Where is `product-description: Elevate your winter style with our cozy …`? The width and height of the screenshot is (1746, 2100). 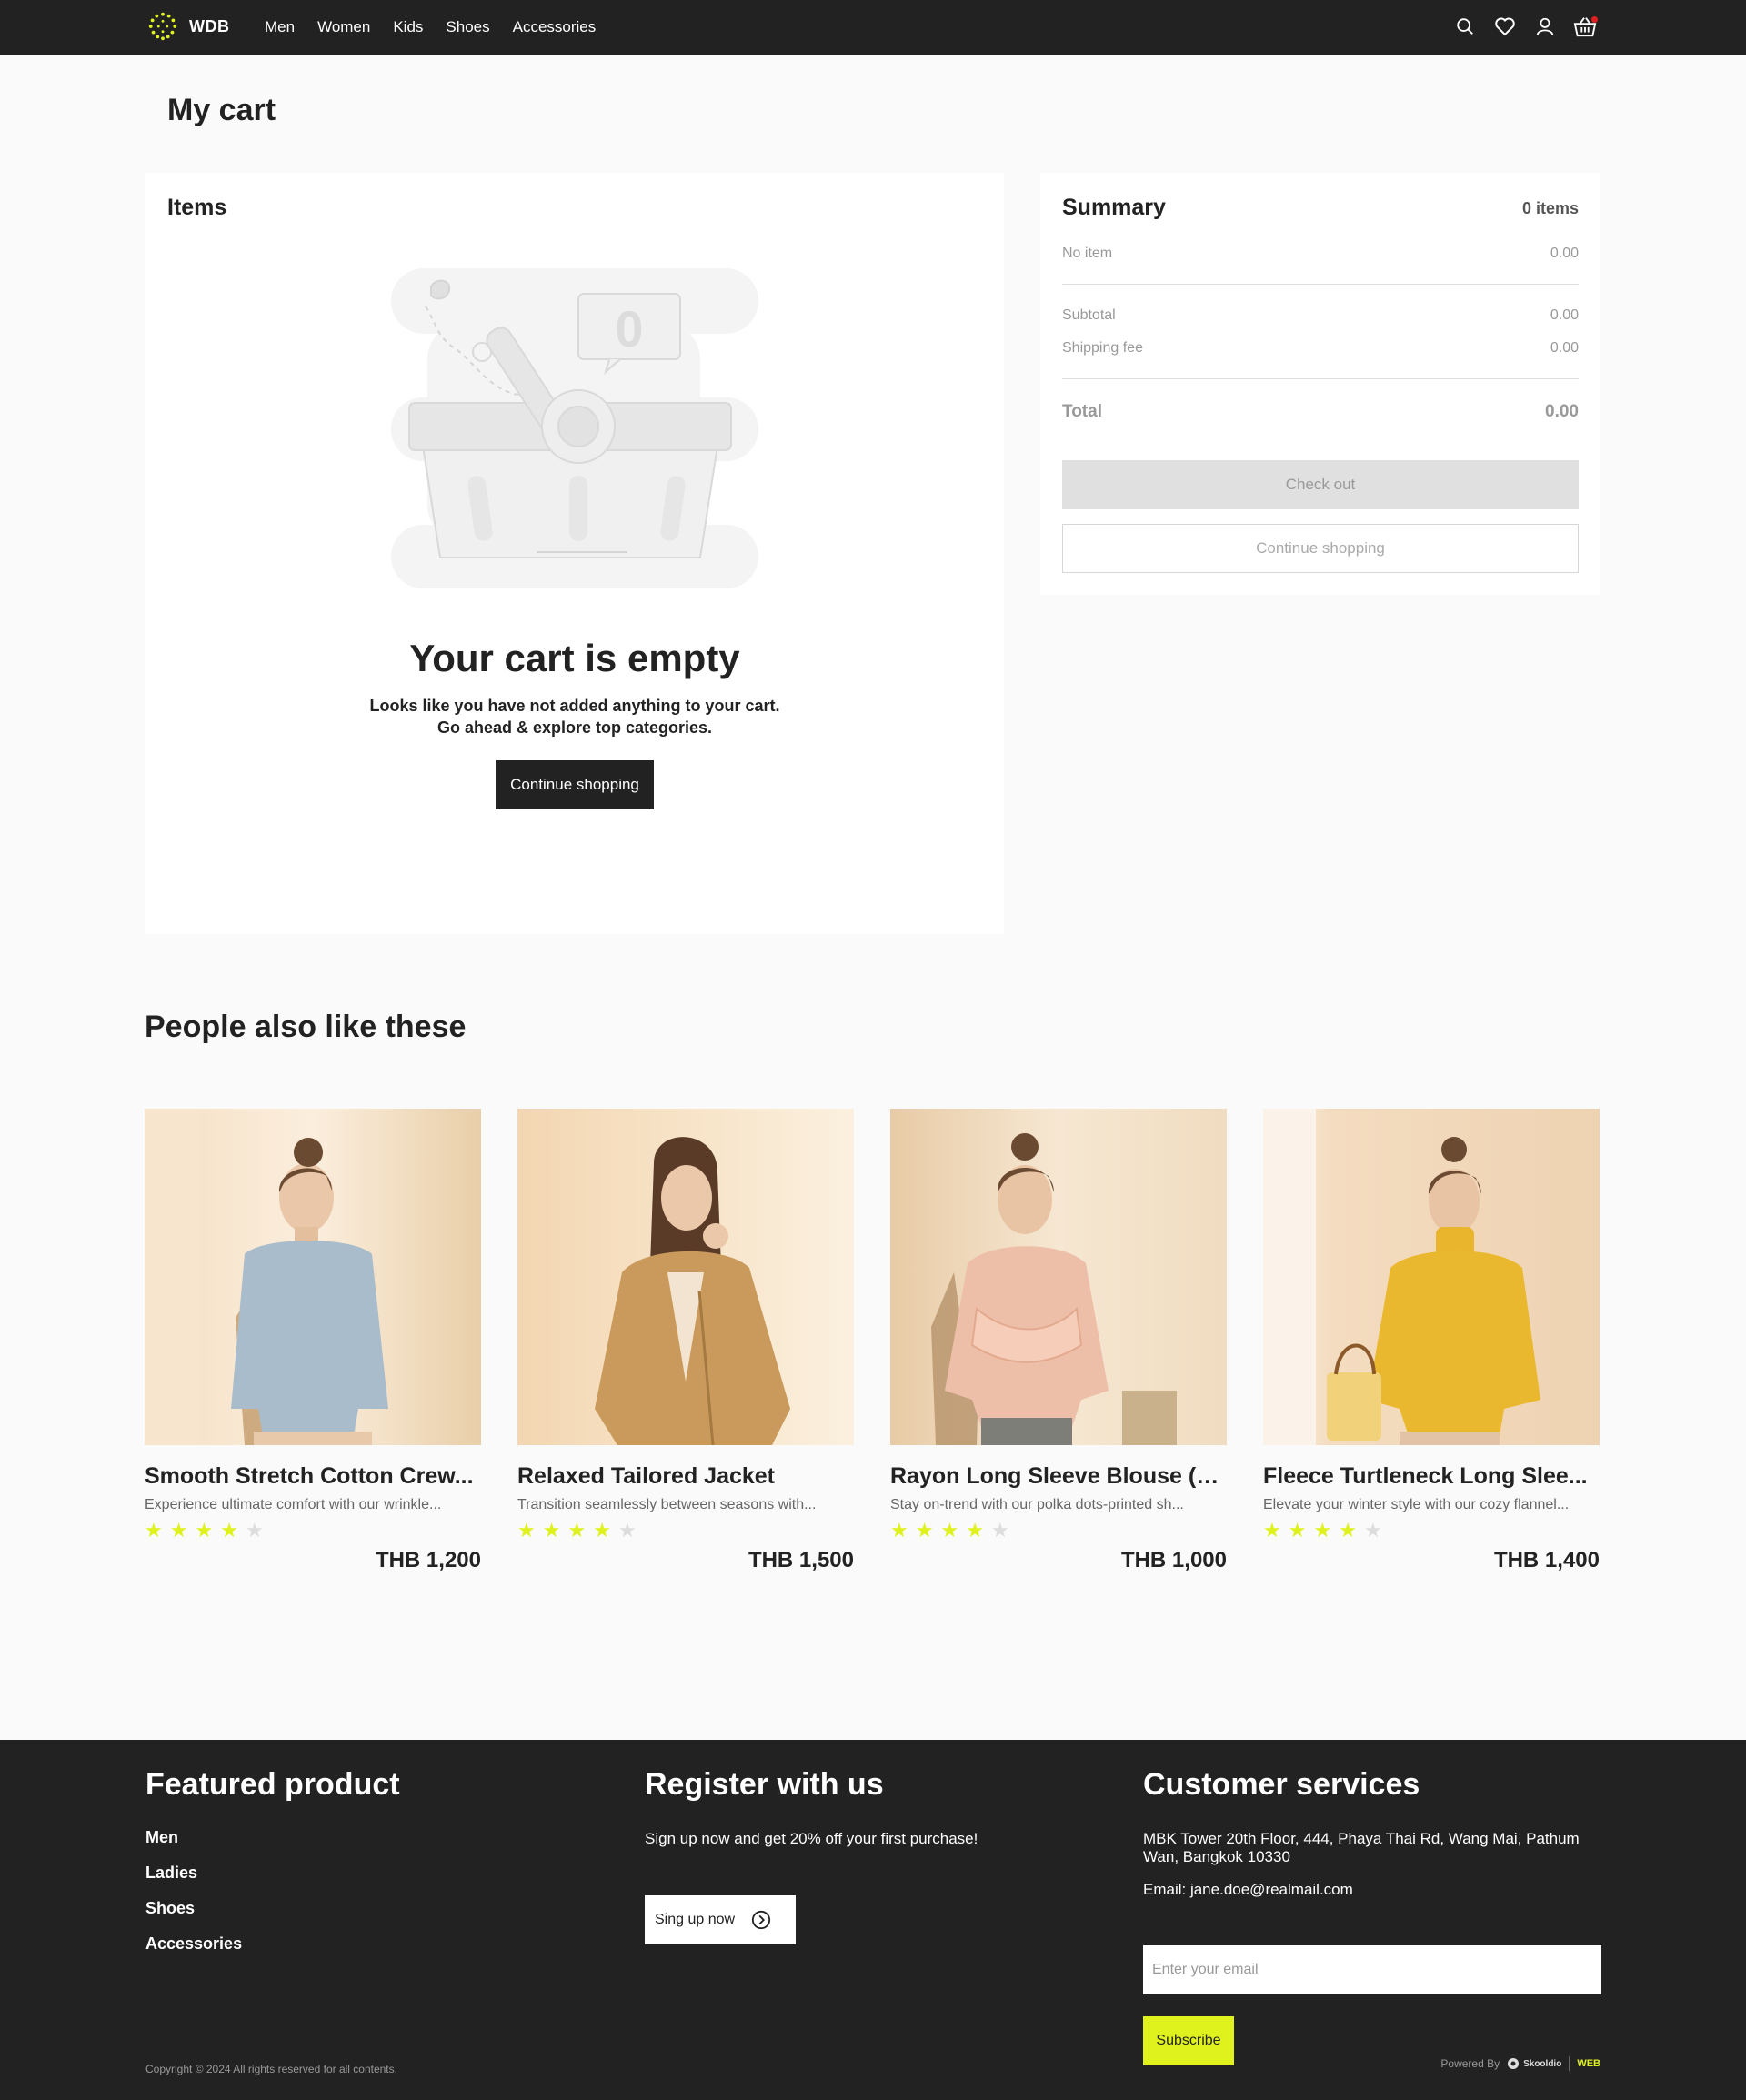 product-description: Elevate your winter style with our cozy … is located at coordinates (1416, 1504).